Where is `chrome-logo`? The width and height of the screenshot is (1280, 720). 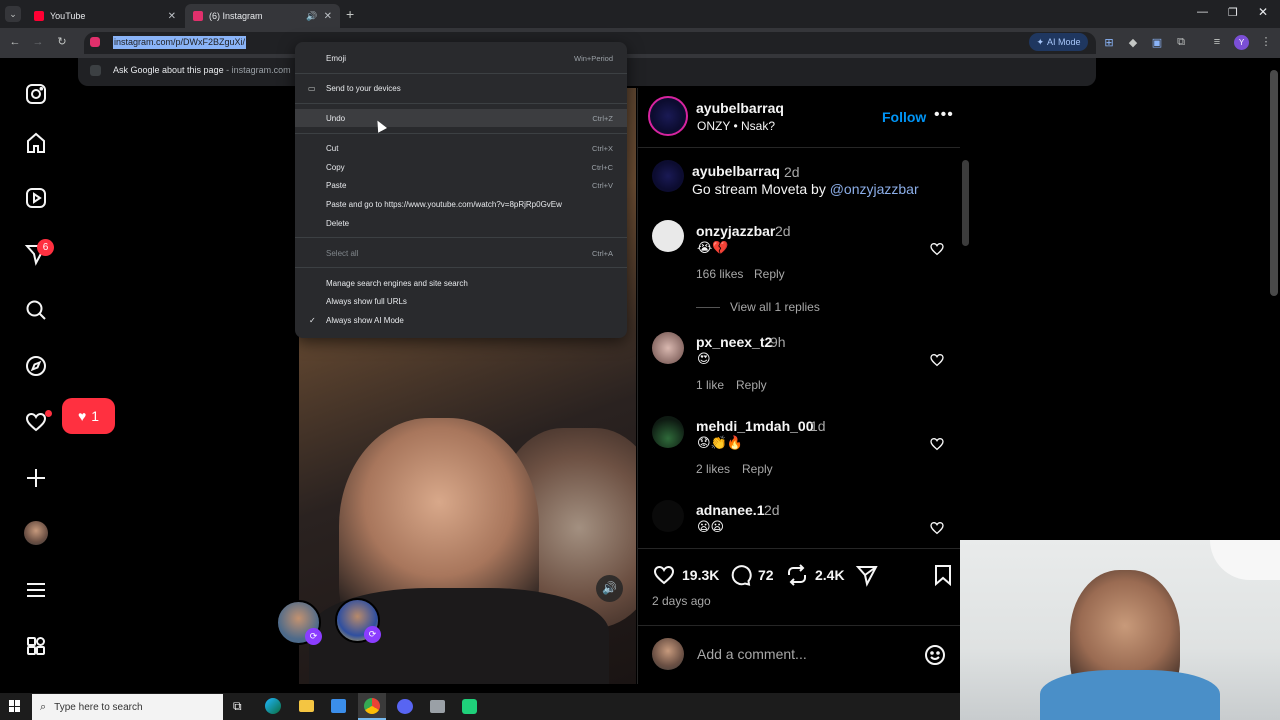
chrome-logo is located at coordinates (372, 706).